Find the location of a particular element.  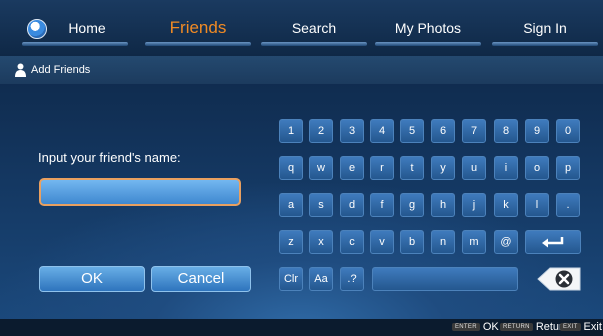

key-6: 6 is located at coordinates (443, 131).